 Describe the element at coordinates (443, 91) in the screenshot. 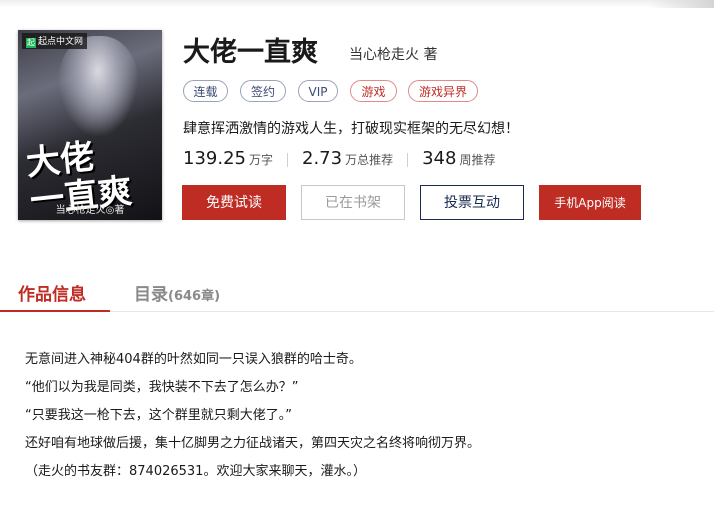

I see `tag-subcategory: 游戏异界` at that location.